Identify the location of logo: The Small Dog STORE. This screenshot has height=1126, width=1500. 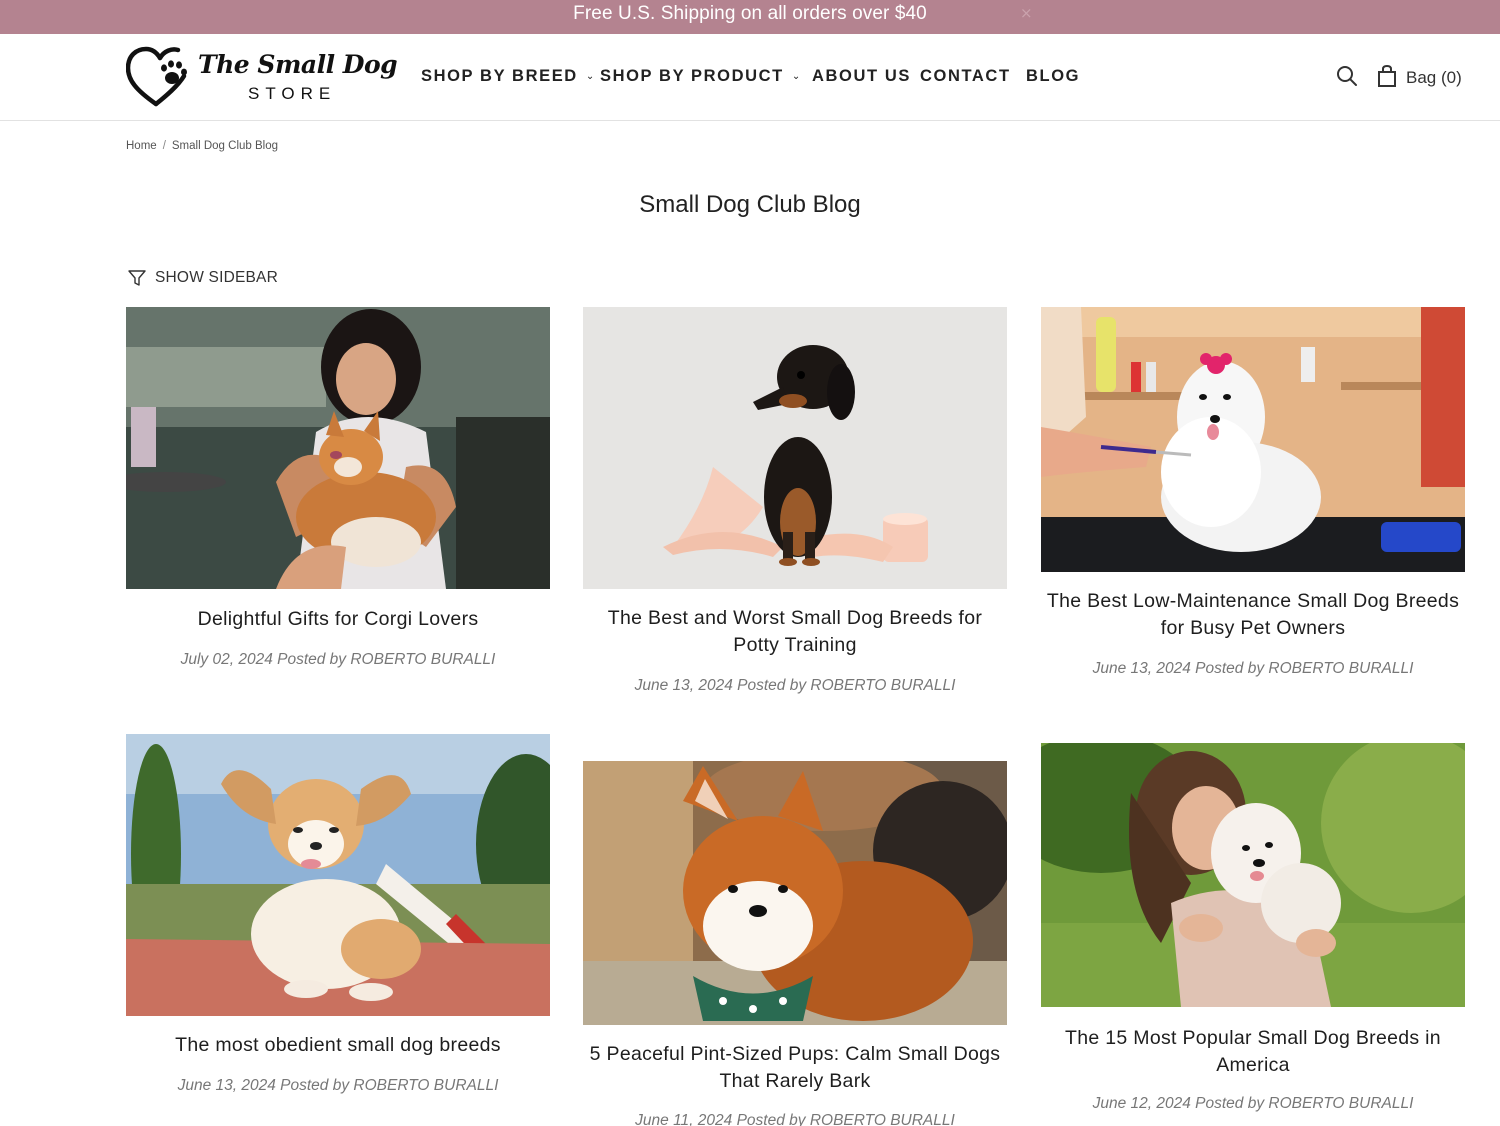
(262, 77).